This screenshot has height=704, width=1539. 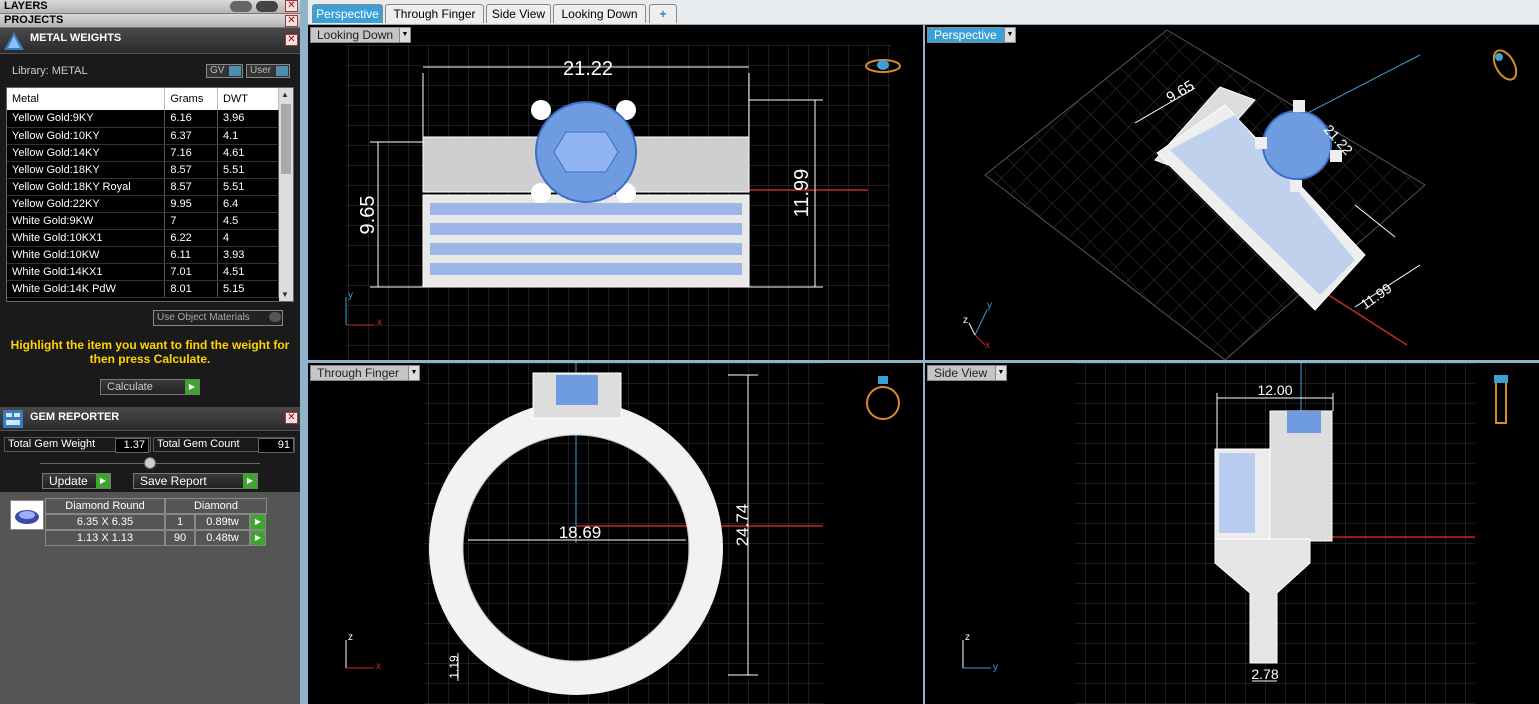 What do you see at coordinates (588, 69) in the screenshot?
I see `dim-width-21-22: 21.22` at bounding box center [588, 69].